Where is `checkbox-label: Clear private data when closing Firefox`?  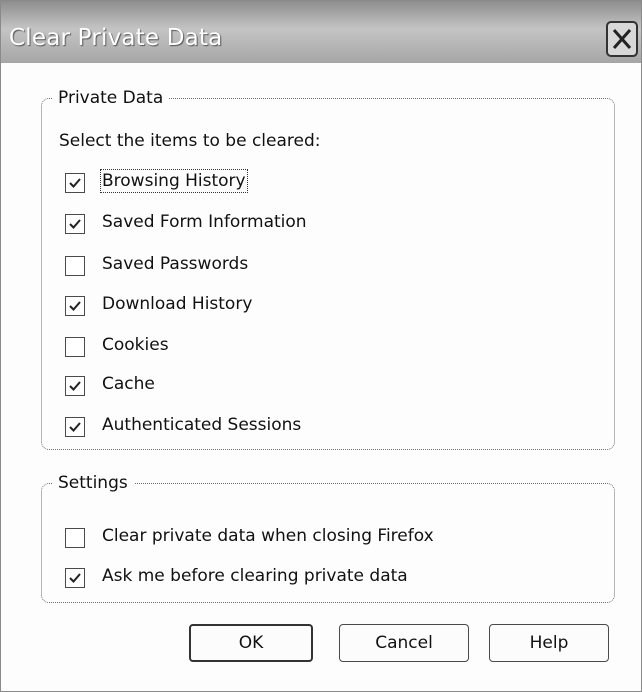
checkbox-label: Clear private data when closing Firefox is located at coordinates (268, 536).